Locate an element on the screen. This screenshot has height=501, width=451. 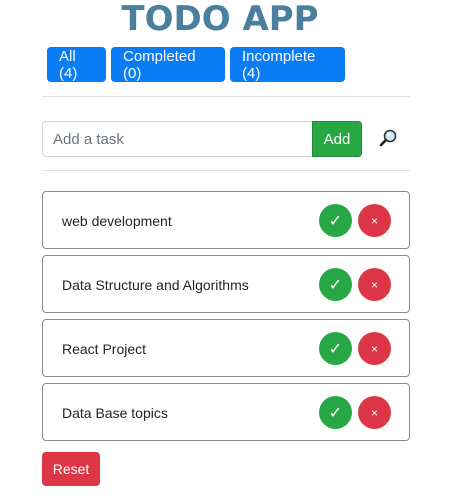
add-task-row: Add is located at coordinates (202, 139).